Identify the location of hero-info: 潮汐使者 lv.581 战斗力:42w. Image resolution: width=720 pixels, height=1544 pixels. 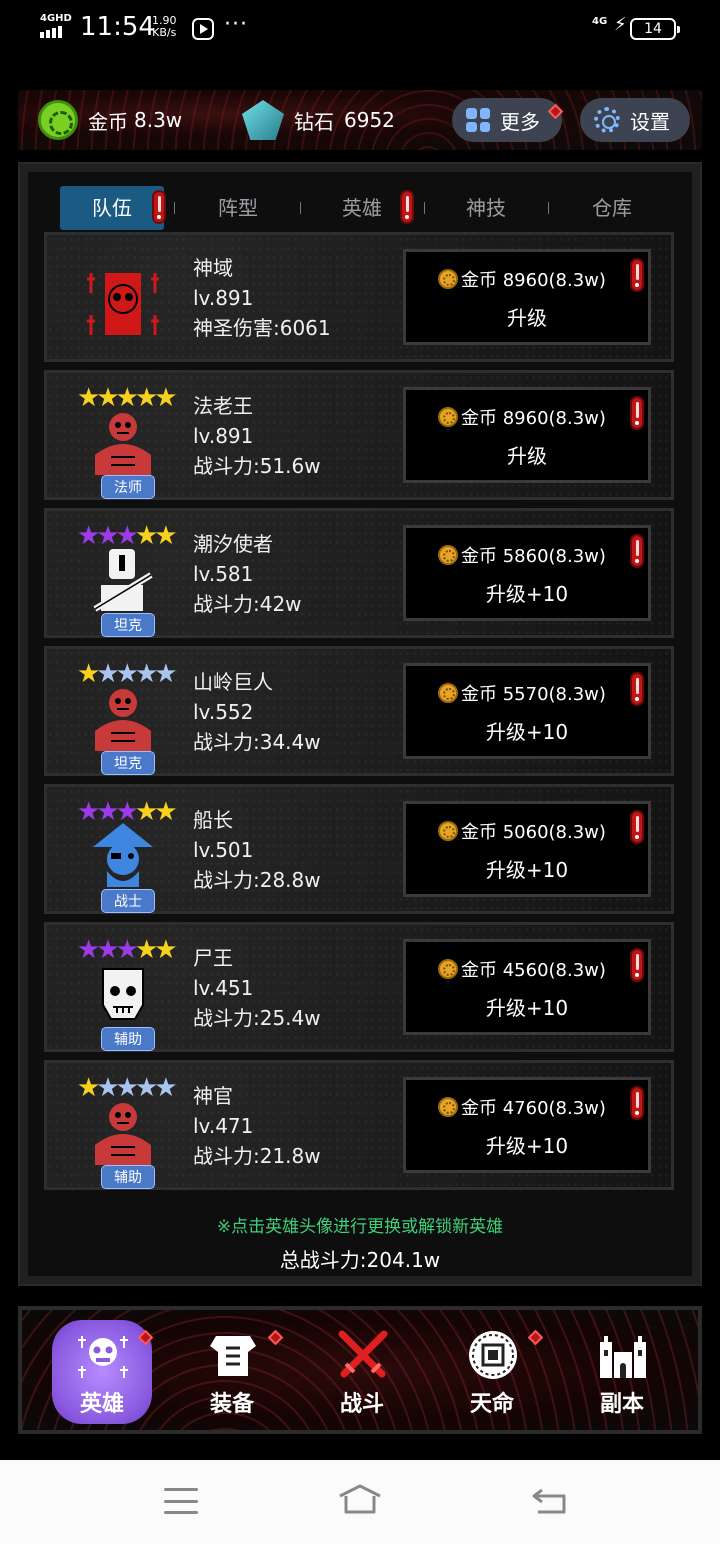
(247, 574).